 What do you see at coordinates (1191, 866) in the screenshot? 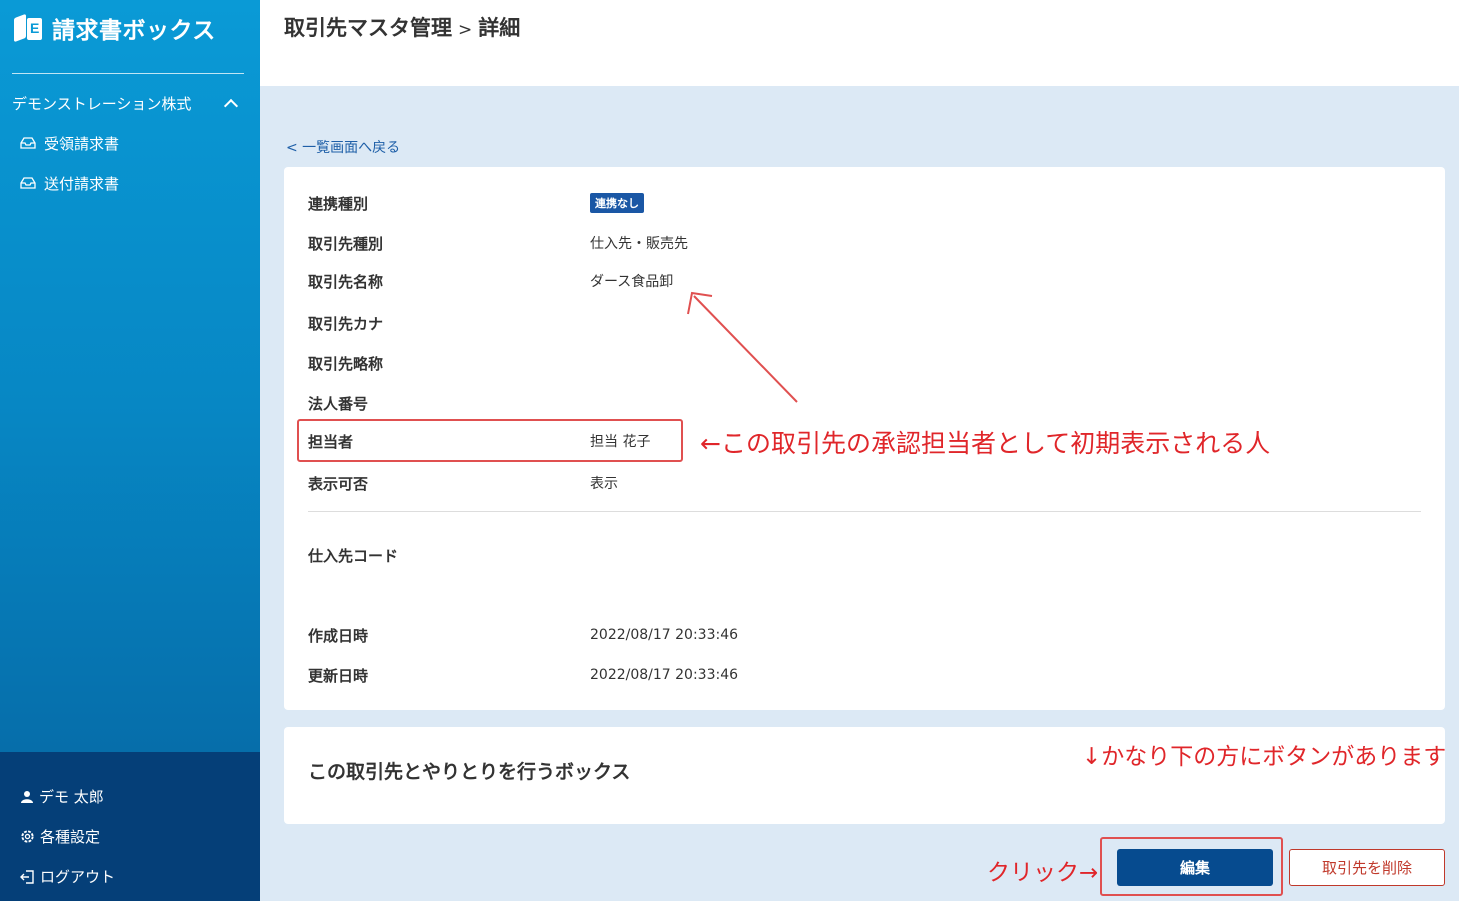
I see `annotation-highlight-edit` at bounding box center [1191, 866].